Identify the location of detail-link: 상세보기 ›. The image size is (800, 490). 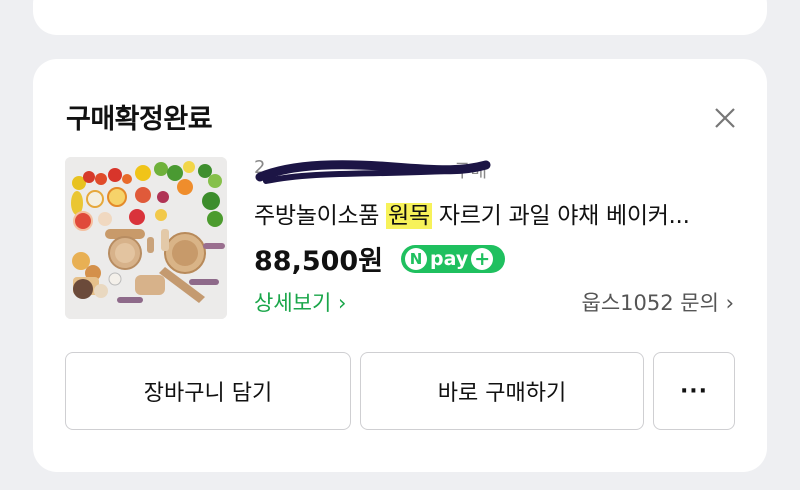
(300, 302).